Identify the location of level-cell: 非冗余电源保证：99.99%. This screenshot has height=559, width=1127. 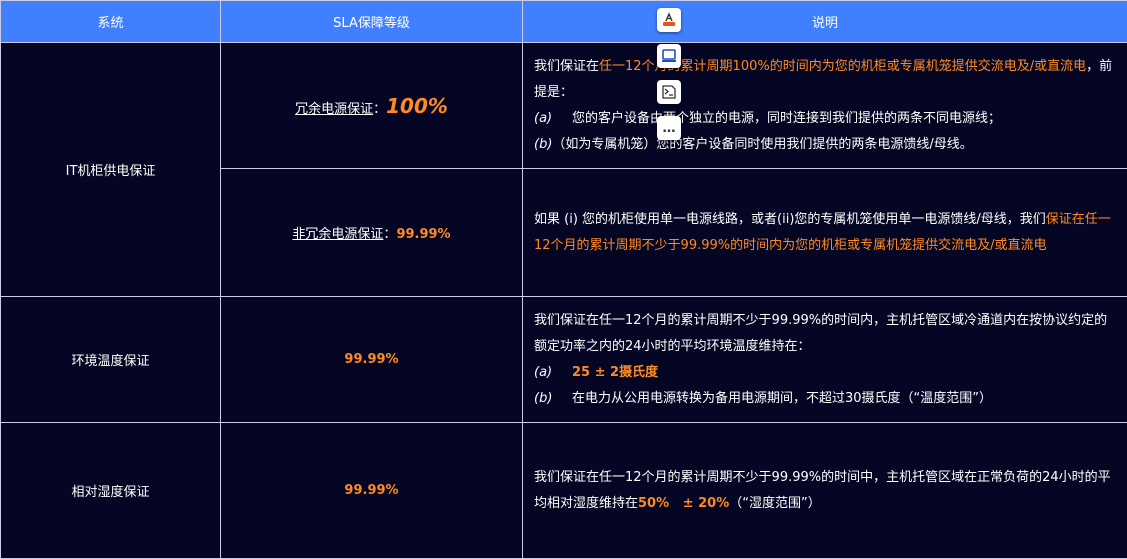
(371, 232).